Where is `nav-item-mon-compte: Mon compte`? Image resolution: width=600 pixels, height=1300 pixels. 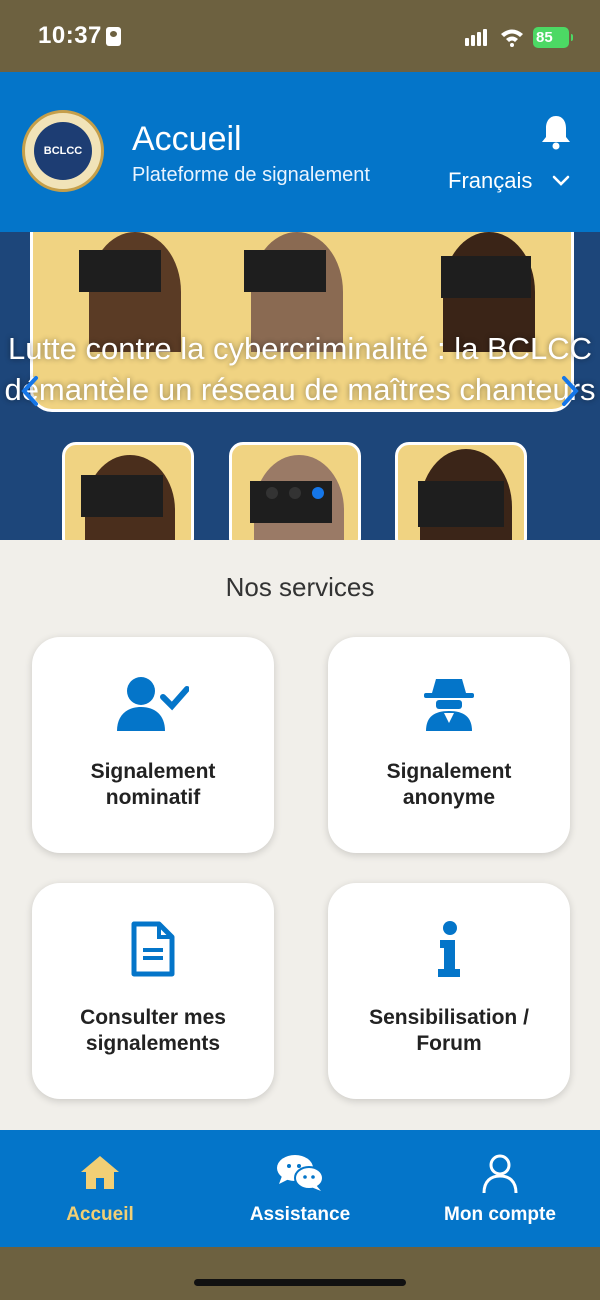
nav-item-mon-compte: Mon compte is located at coordinates (500, 1188).